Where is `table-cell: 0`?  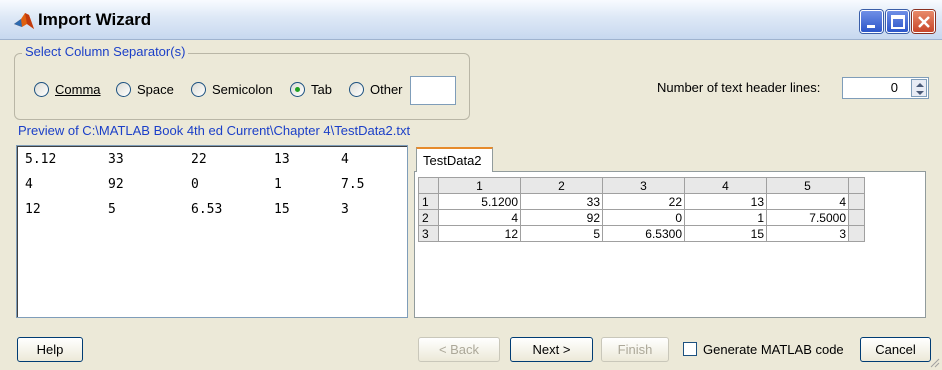
table-cell: 0 is located at coordinates (643, 217).